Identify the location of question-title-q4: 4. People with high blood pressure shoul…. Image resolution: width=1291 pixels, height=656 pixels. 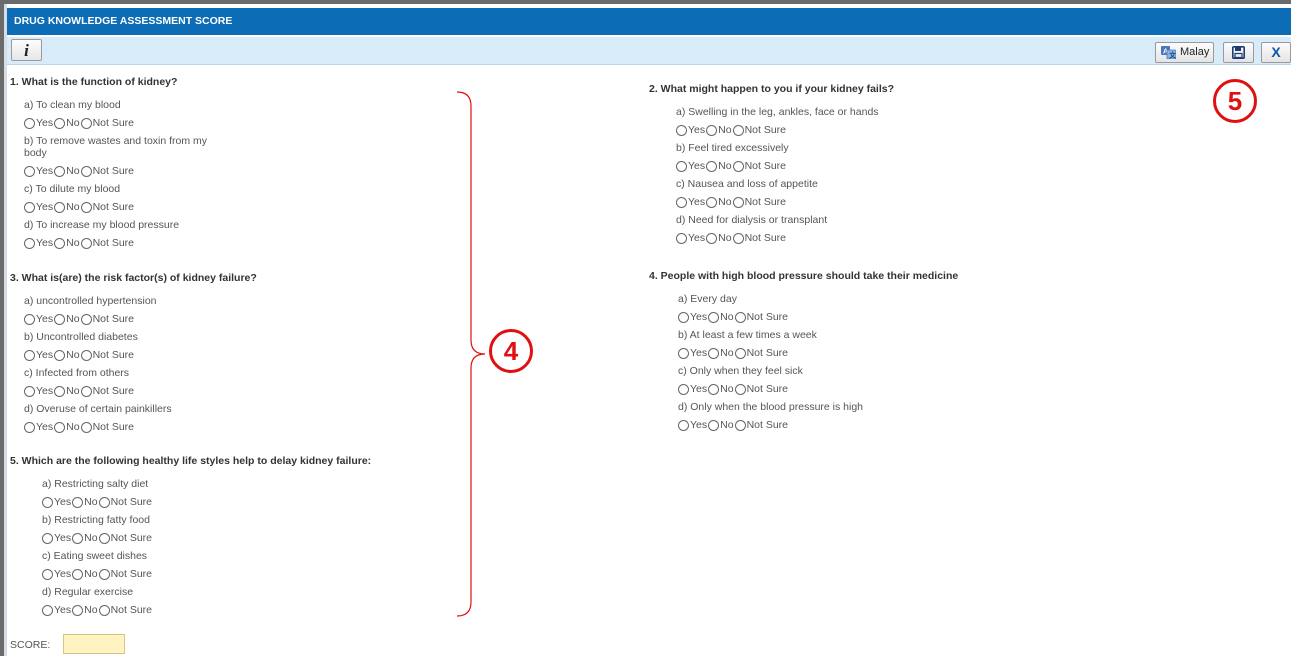
(804, 276).